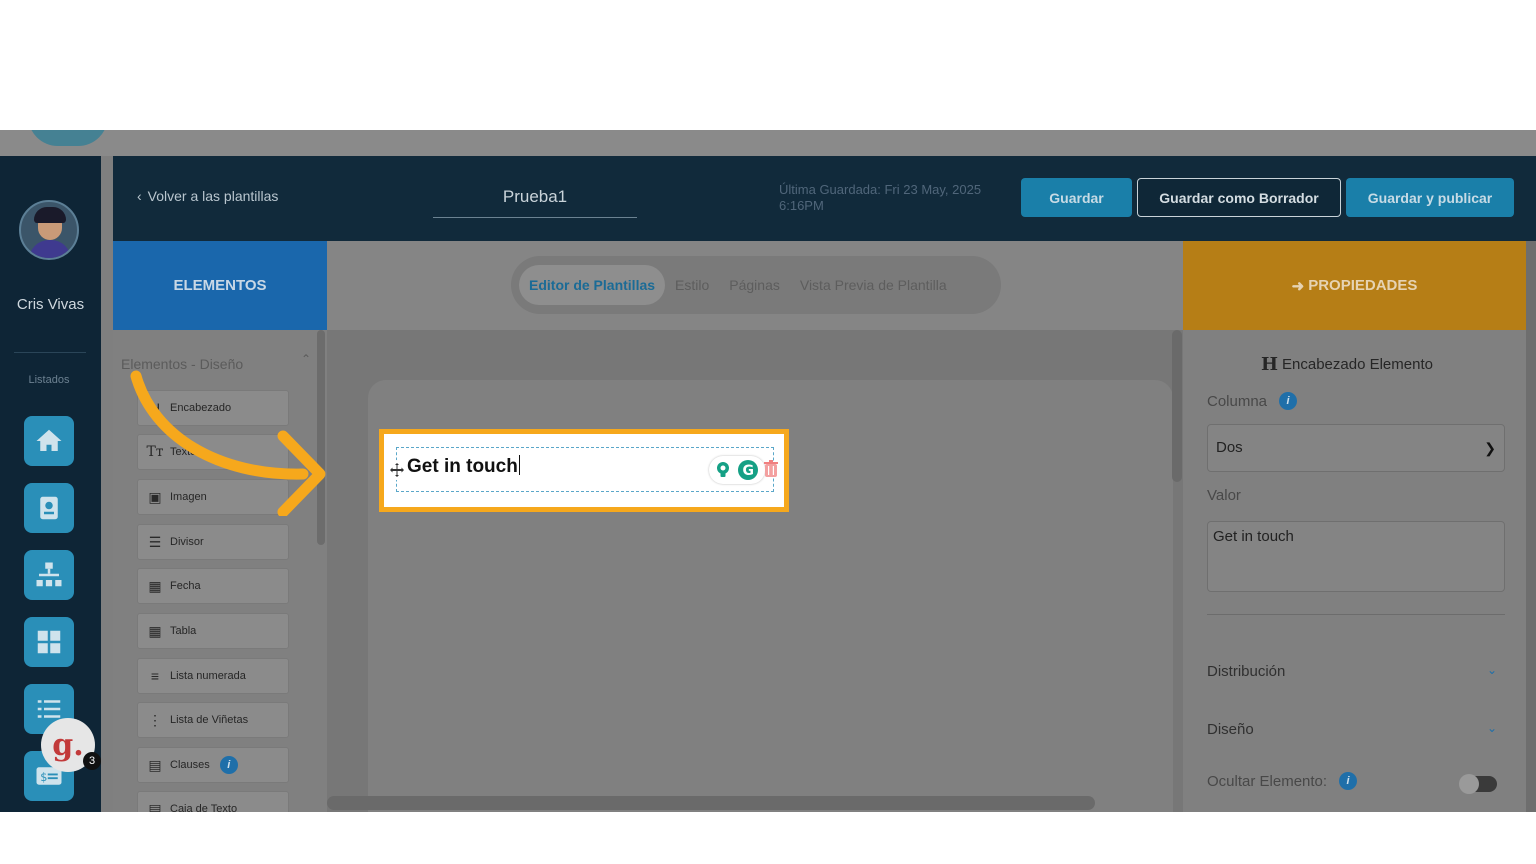  Describe the element at coordinates (1246, 671) in the screenshot. I see `distribution-label: Distribución` at that location.